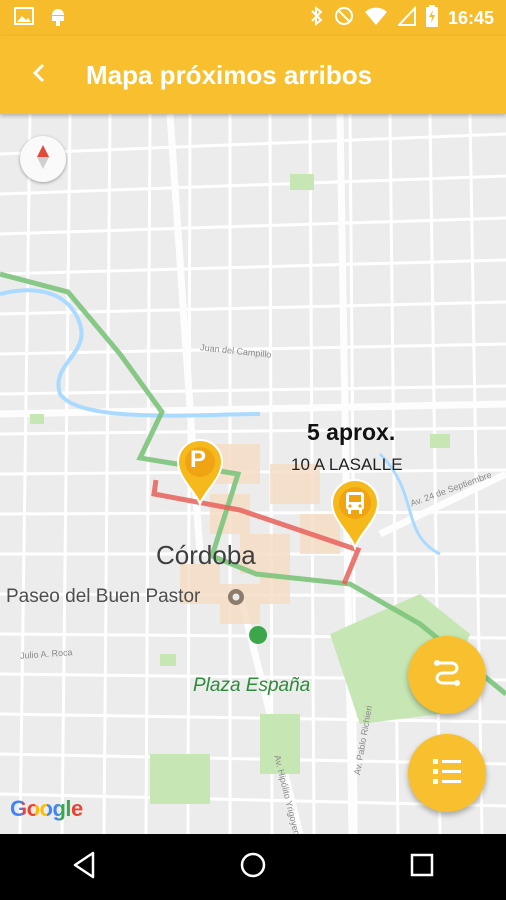 This screenshot has width=506, height=900. What do you see at coordinates (470, 17) in the screenshot?
I see `clock: 16:45` at bounding box center [470, 17].